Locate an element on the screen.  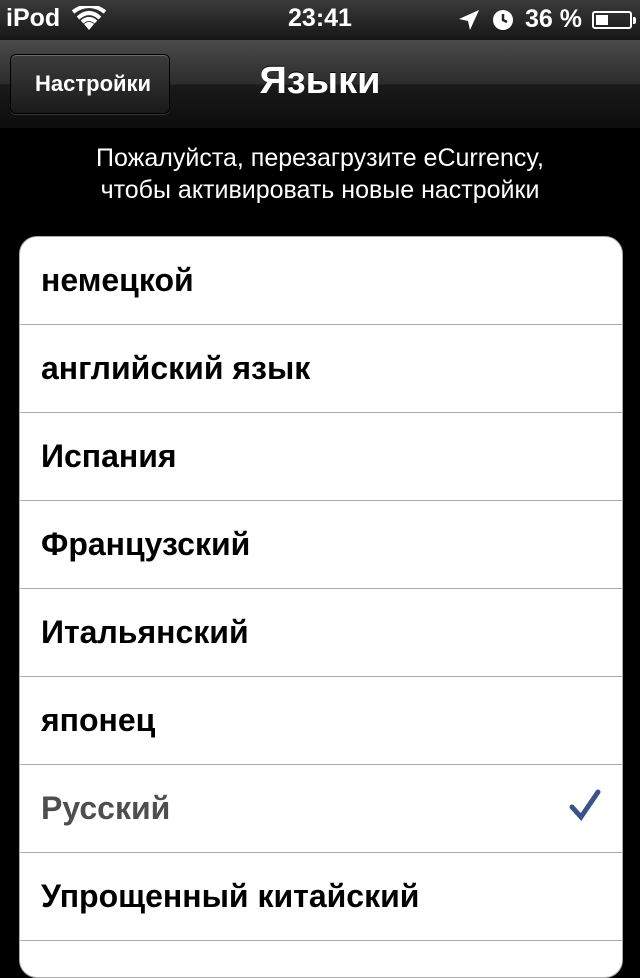
notice-line-2: чтобы активировать новые настройки is located at coordinates (320, 190).